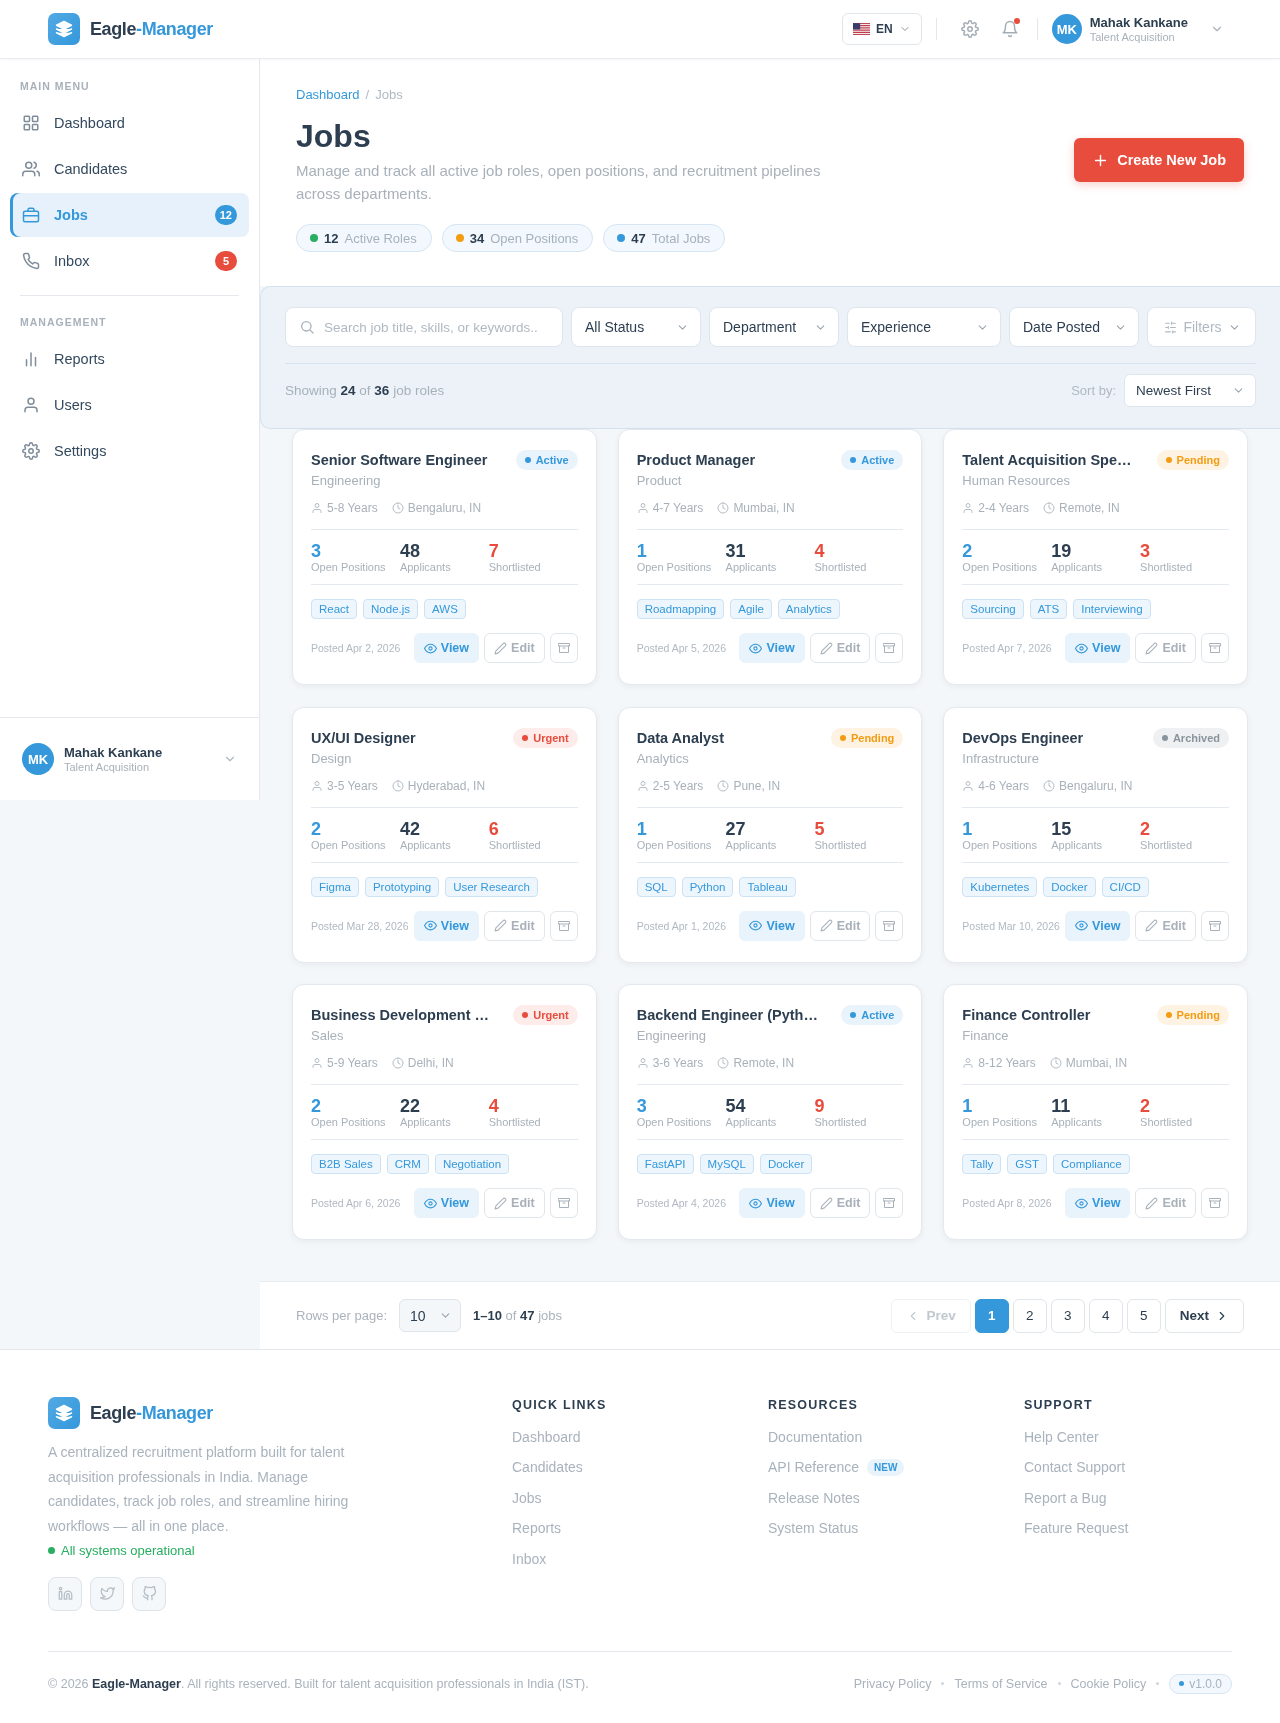  Describe the element at coordinates (1201, 327) in the screenshot. I see `filters-button: Filters` at that location.